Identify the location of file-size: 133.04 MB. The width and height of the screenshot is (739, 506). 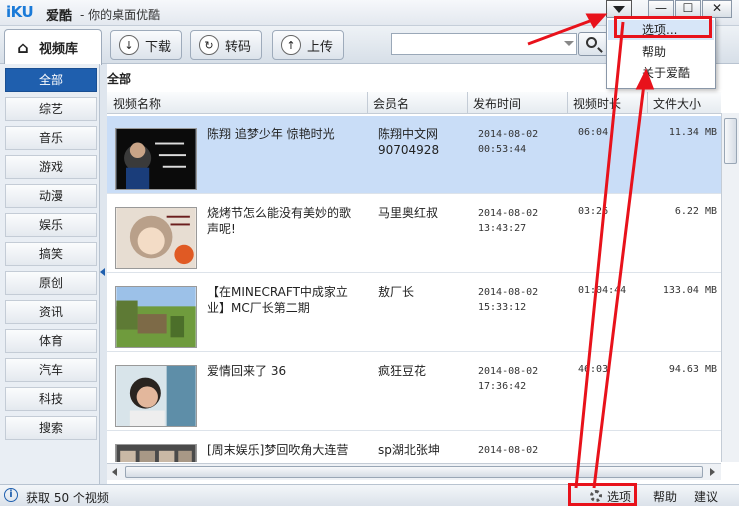
(689, 290).